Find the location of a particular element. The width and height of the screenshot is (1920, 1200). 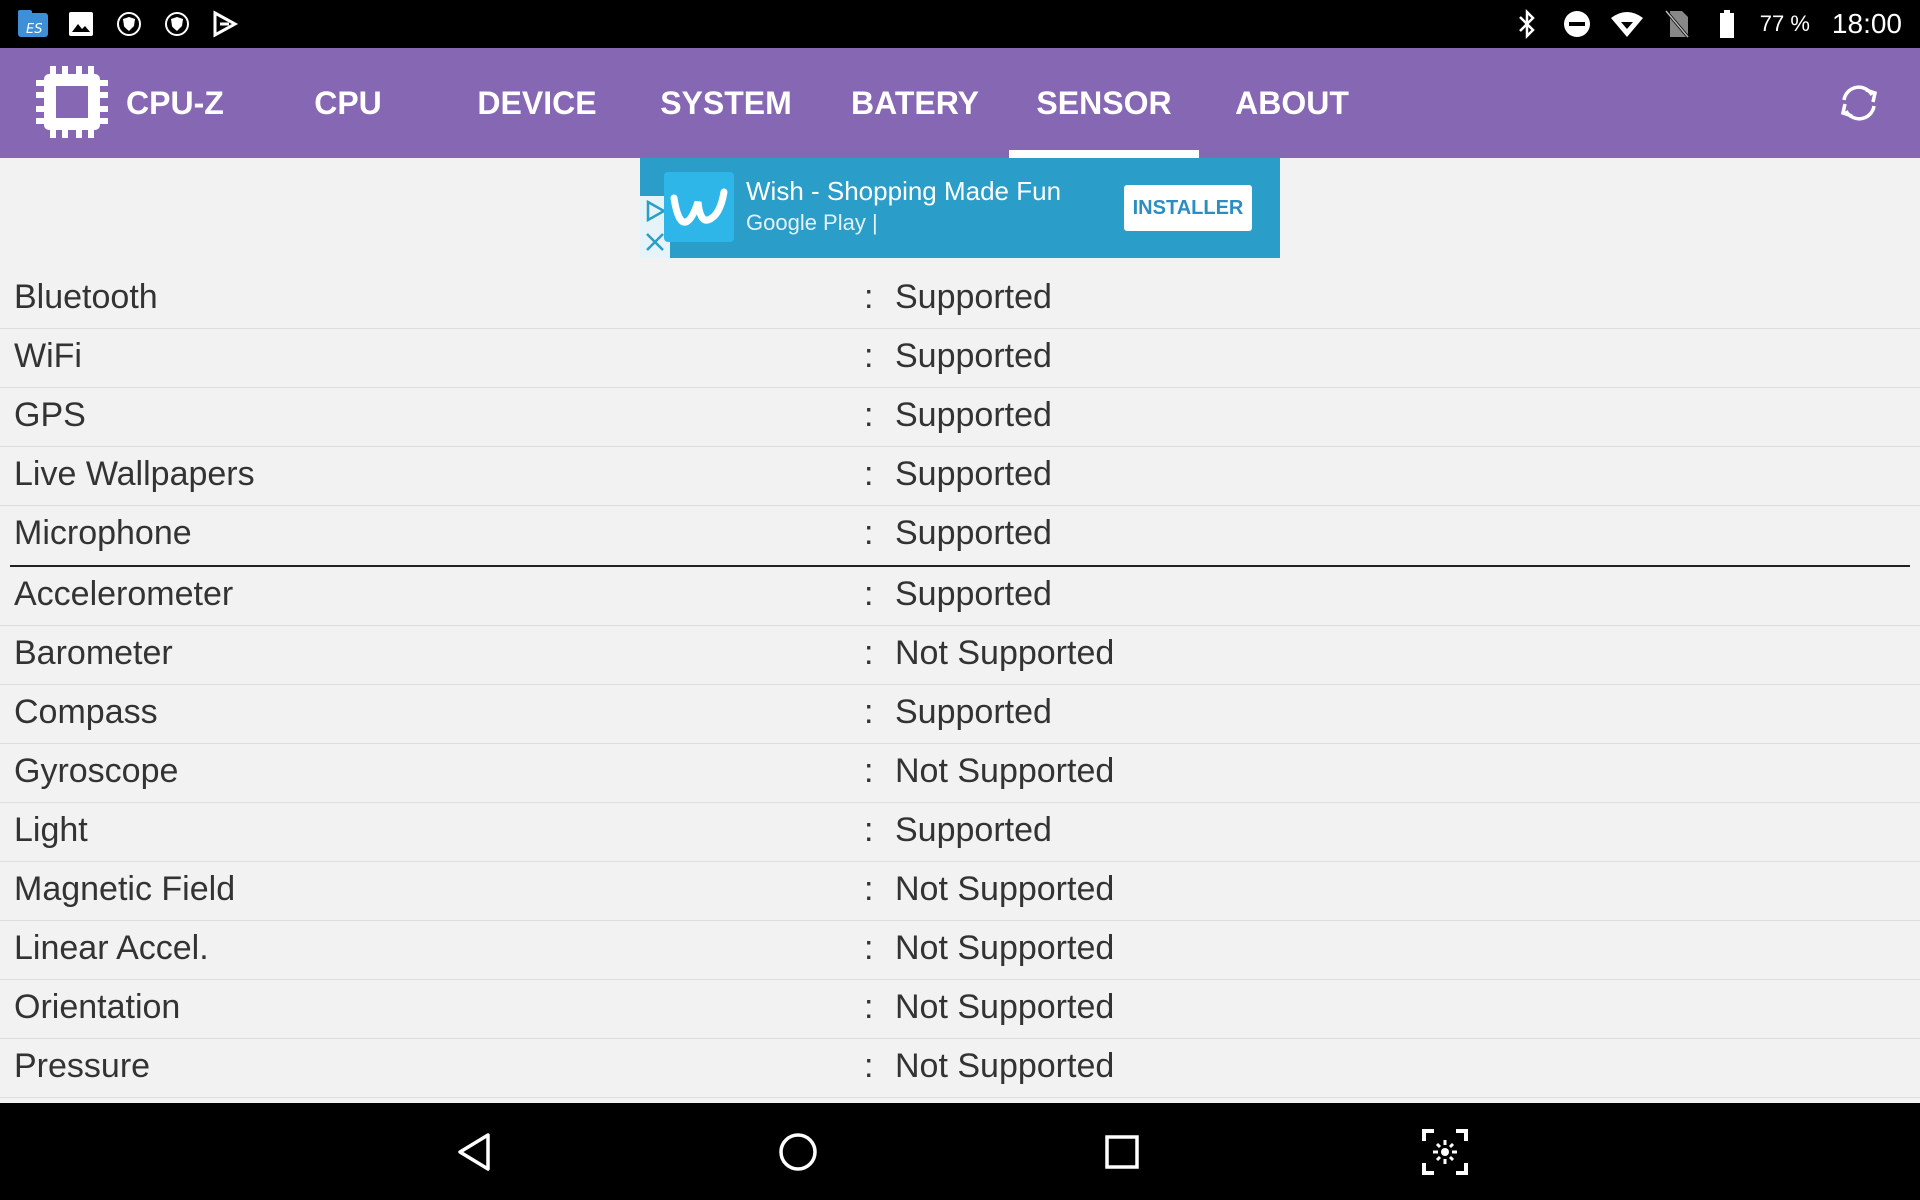

refresh-icon is located at coordinates (1859, 103).